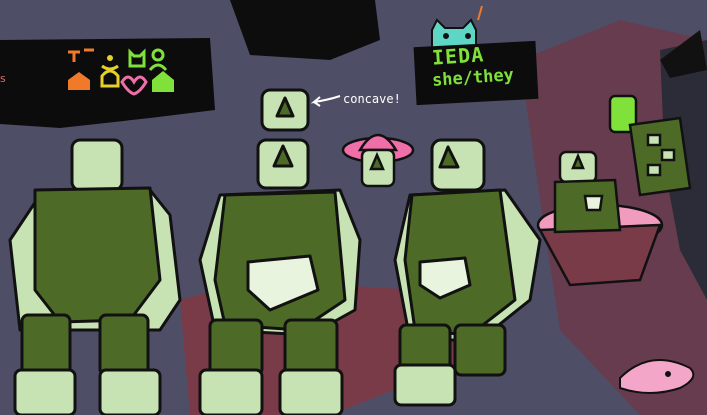  I want to click on hat-head-variant, so click(378, 160).